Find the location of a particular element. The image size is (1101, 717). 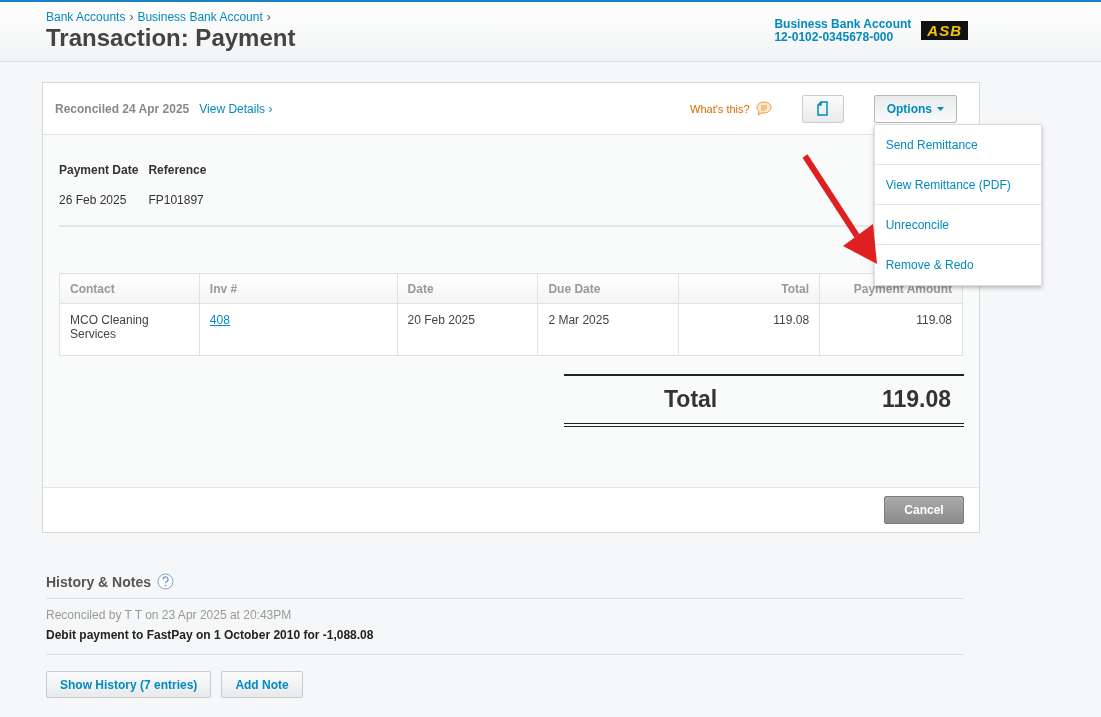

history-entry-text: Debit payment to FastPay on 1 October 2010 for -1,088.08 is located at coordinates (210, 635).